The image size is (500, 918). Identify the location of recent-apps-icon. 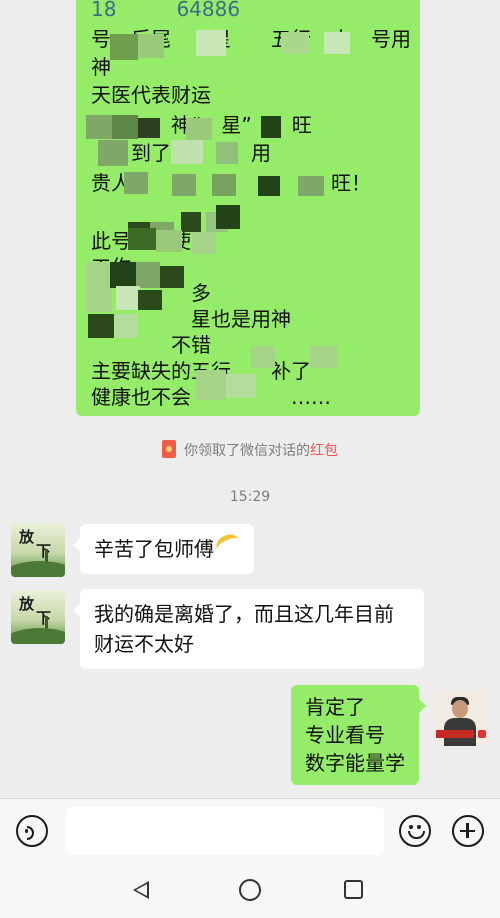
(353, 889).